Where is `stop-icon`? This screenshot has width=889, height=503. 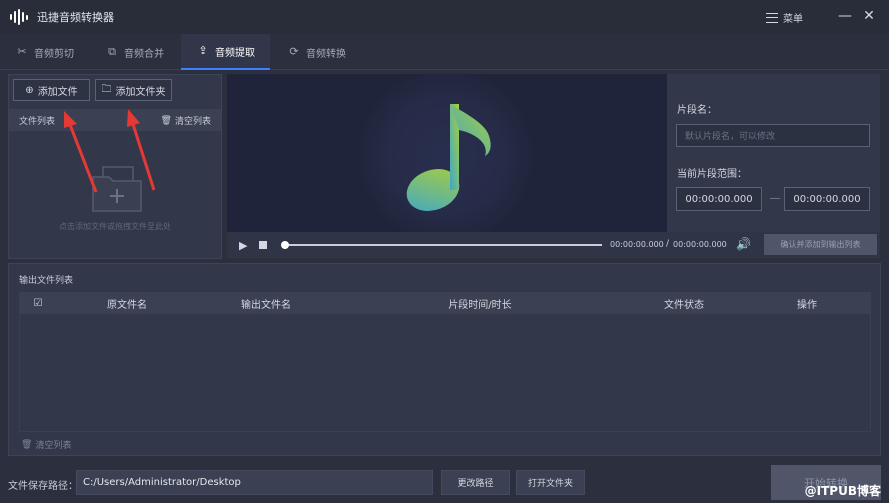 stop-icon is located at coordinates (263, 245).